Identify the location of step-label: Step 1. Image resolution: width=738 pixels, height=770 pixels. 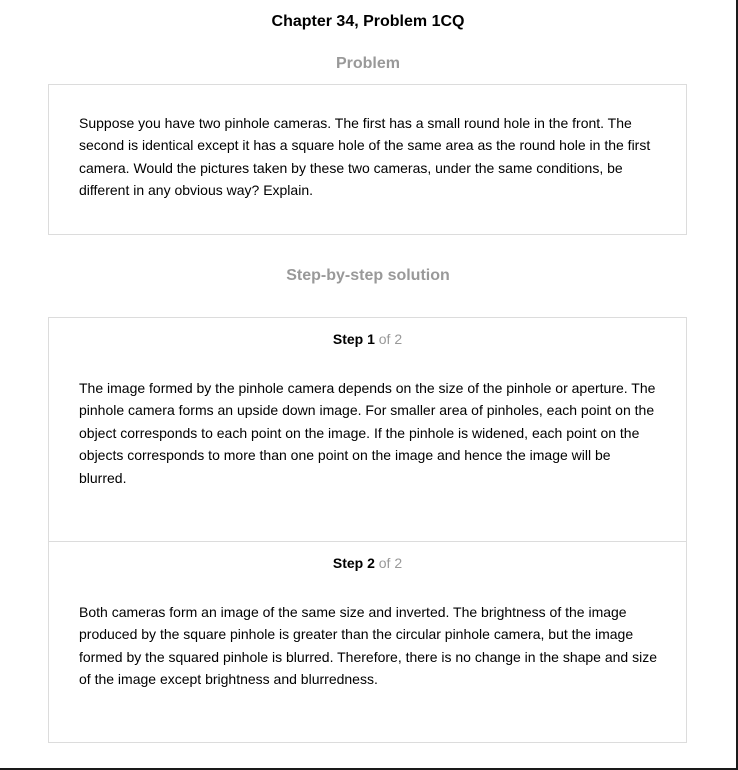
(353, 339).